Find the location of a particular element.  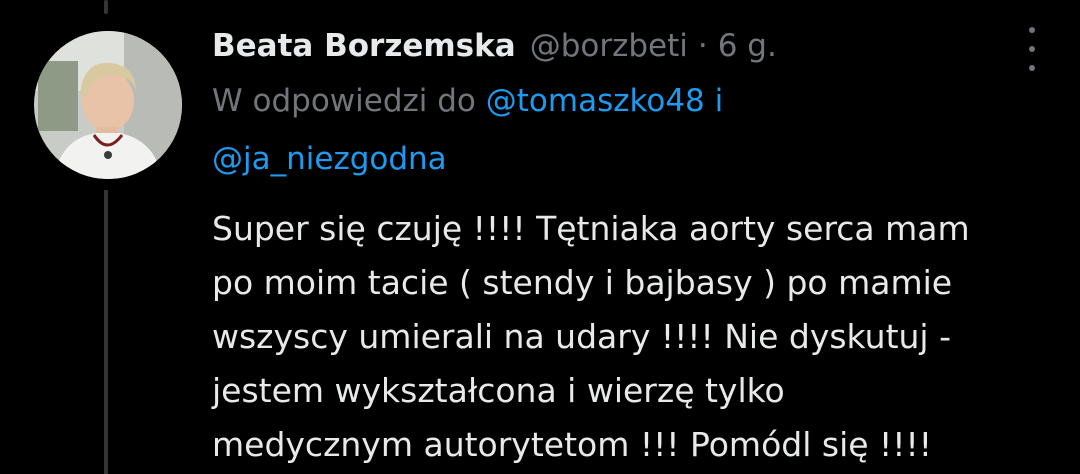

mention-link: @ja_niezgodna is located at coordinates (329, 159).